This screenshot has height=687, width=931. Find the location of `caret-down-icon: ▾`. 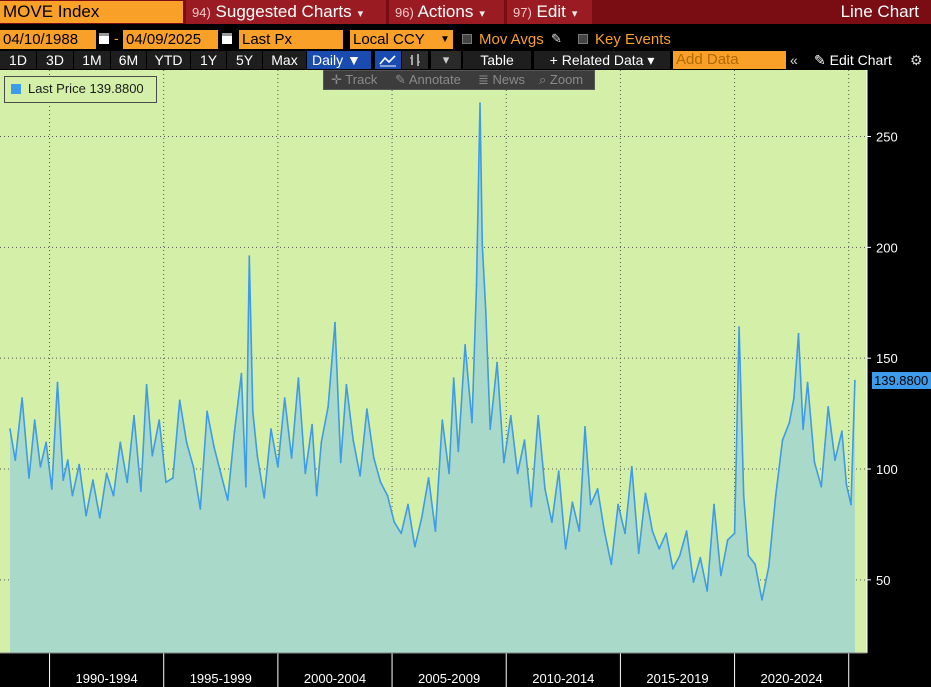

caret-down-icon: ▾ is located at coordinates (360, 14).